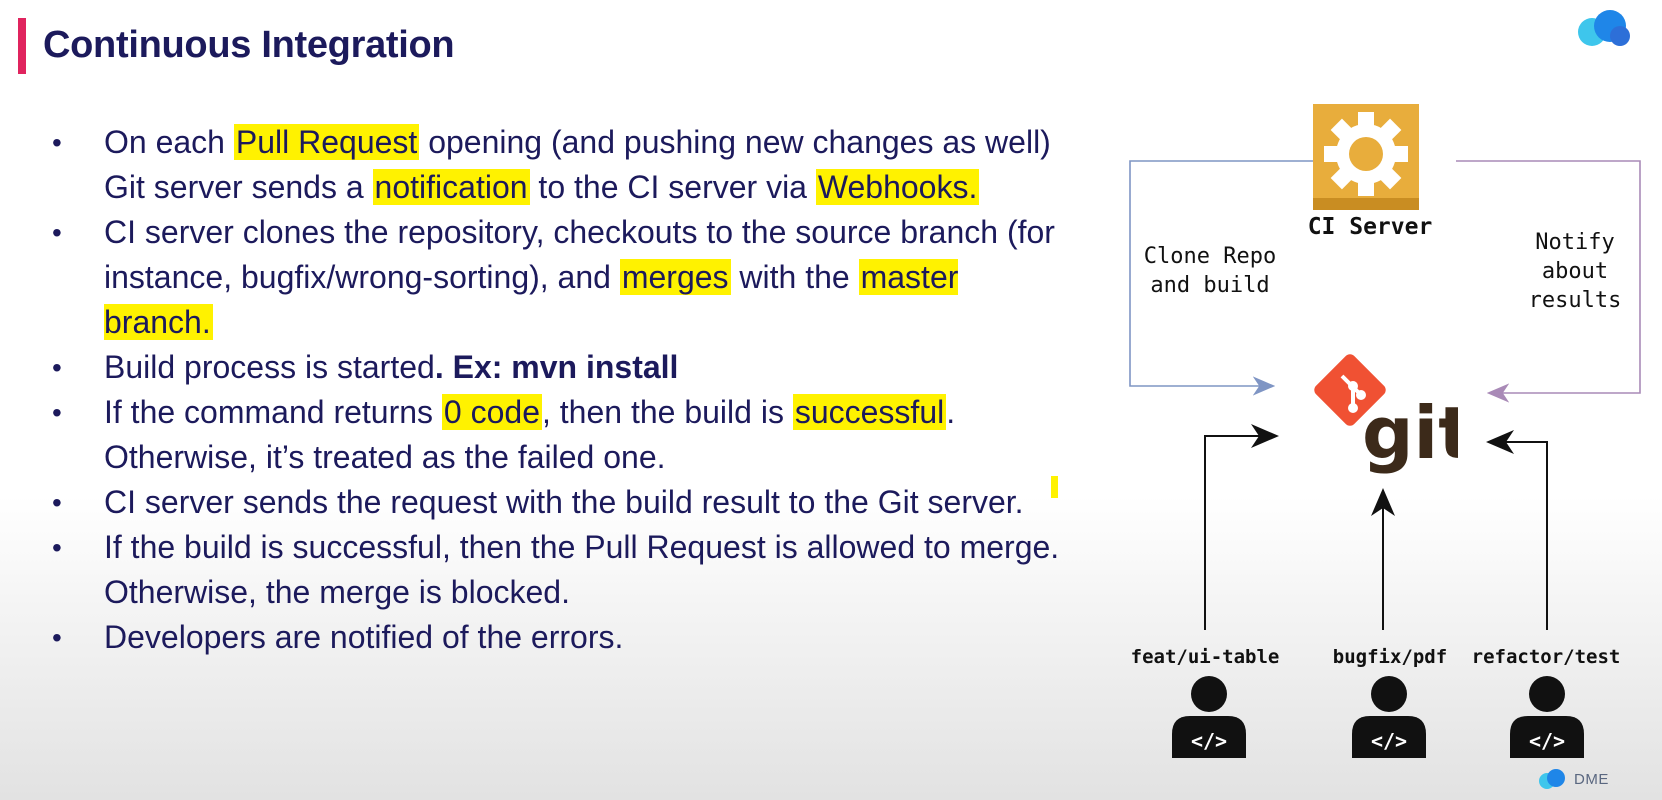  Describe the element at coordinates (1366, 157) in the screenshot. I see `gear-icon` at that location.